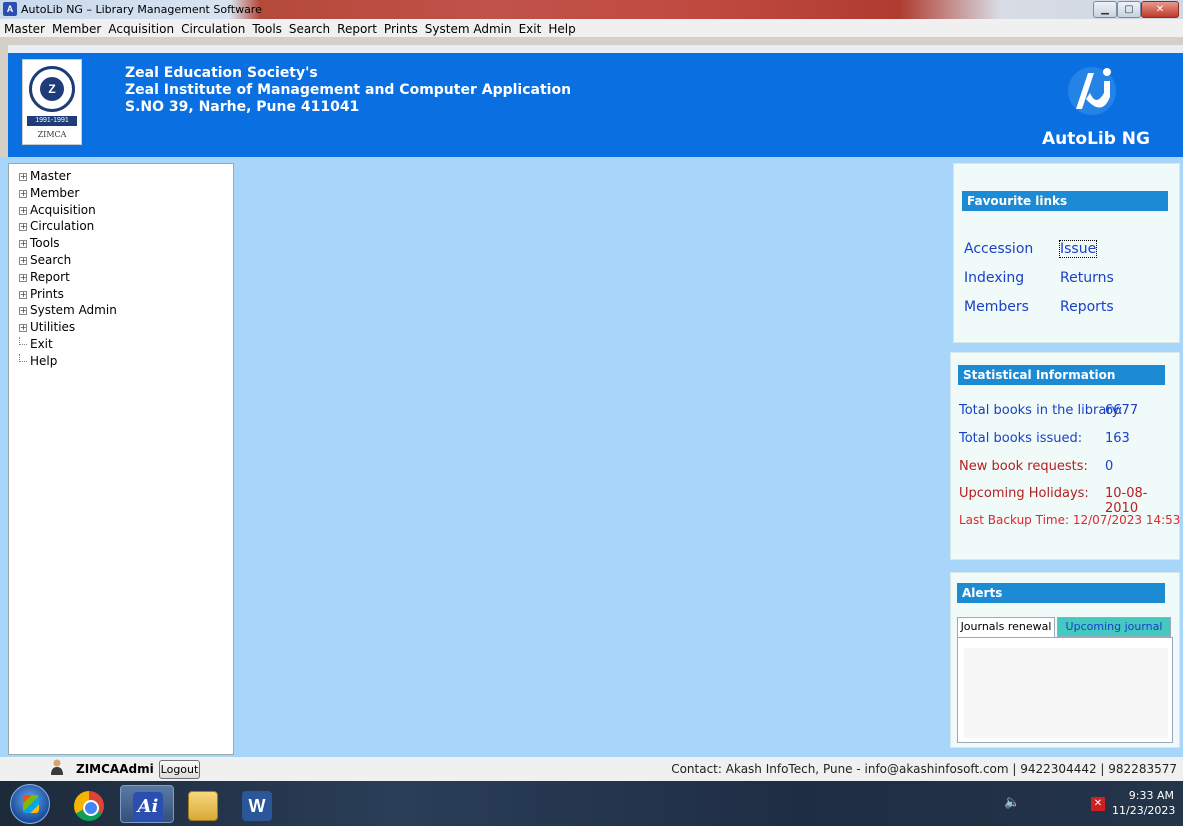 This screenshot has width=1183, height=826. I want to click on taskbar-explorer, so click(203, 804).